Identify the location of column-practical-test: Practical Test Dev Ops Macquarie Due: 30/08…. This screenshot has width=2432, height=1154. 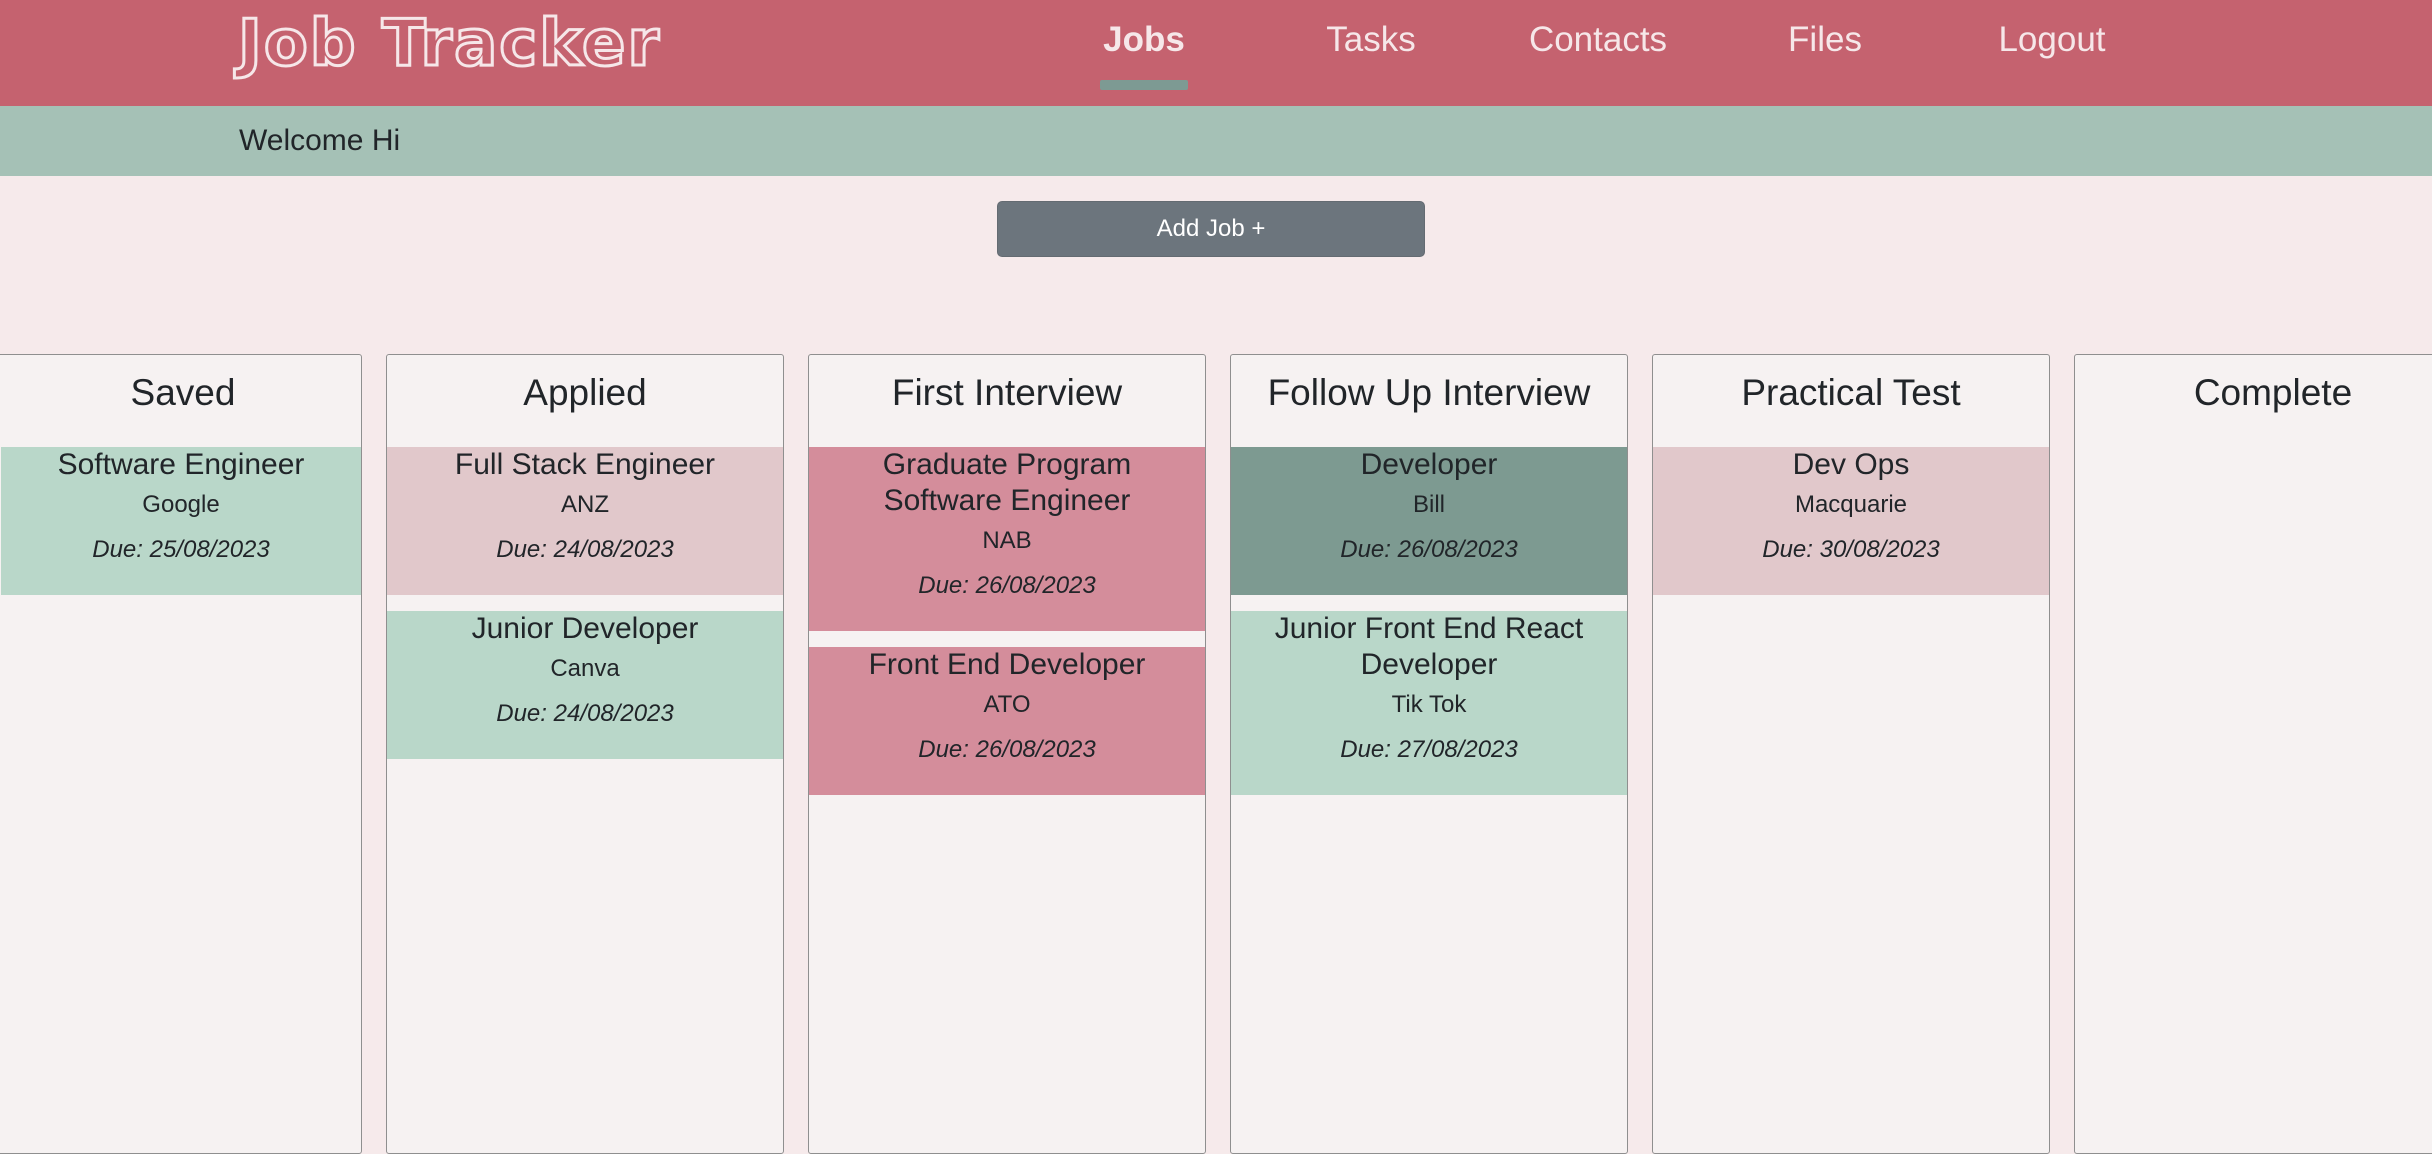
(1851, 754).